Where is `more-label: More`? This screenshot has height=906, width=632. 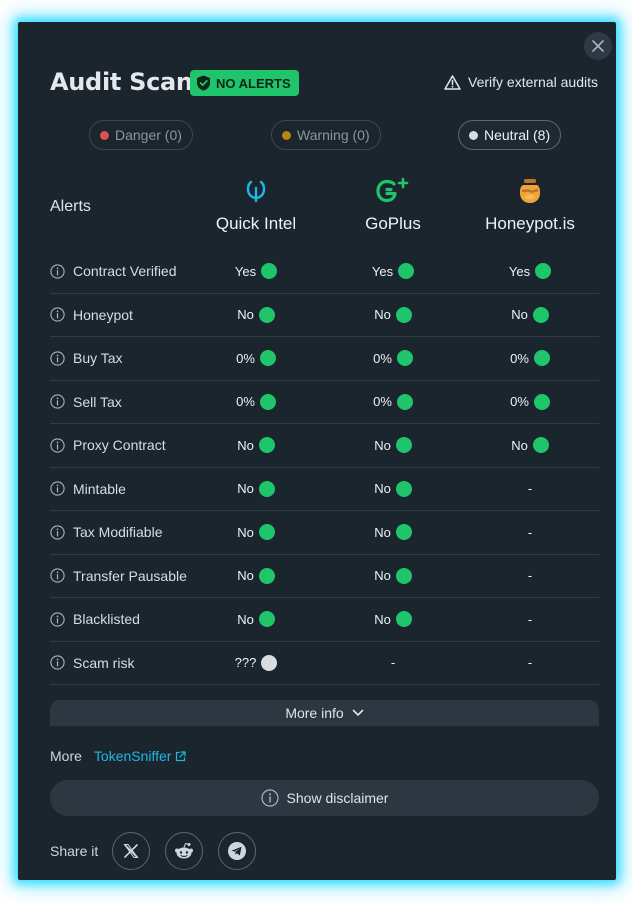
more-label: More is located at coordinates (66, 756).